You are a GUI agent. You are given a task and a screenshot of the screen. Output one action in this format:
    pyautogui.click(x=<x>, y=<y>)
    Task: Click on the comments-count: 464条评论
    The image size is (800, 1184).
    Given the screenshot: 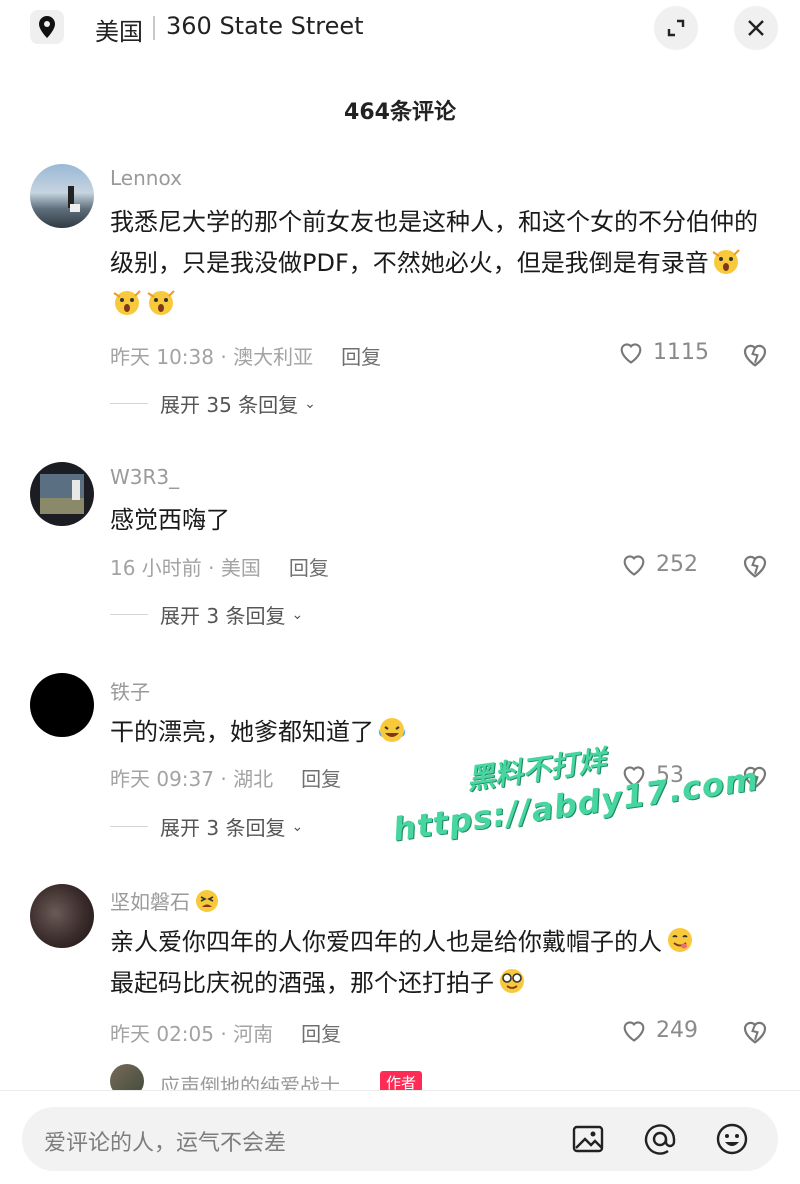 What is the action you would take?
    pyautogui.click(x=400, y=112)
    